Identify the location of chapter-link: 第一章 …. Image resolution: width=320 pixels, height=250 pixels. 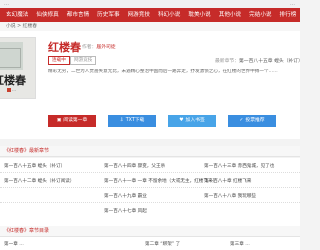
(14, 244).